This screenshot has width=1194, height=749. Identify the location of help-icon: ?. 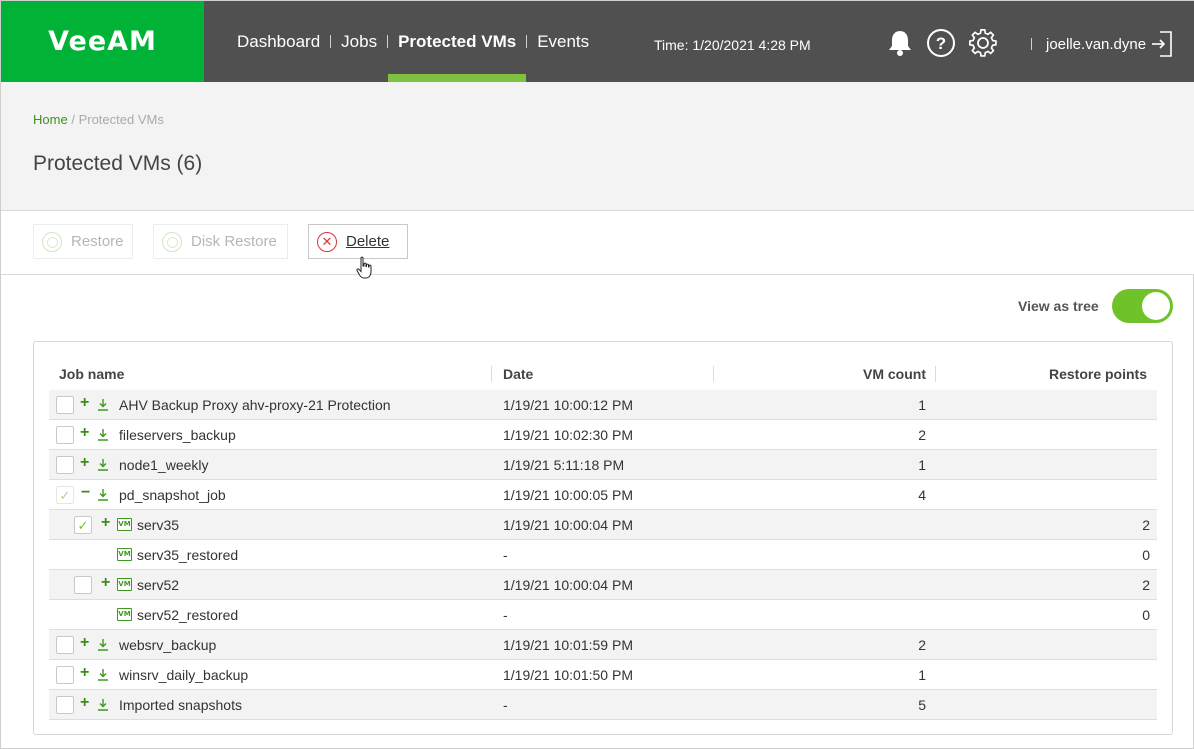
(941, 43).